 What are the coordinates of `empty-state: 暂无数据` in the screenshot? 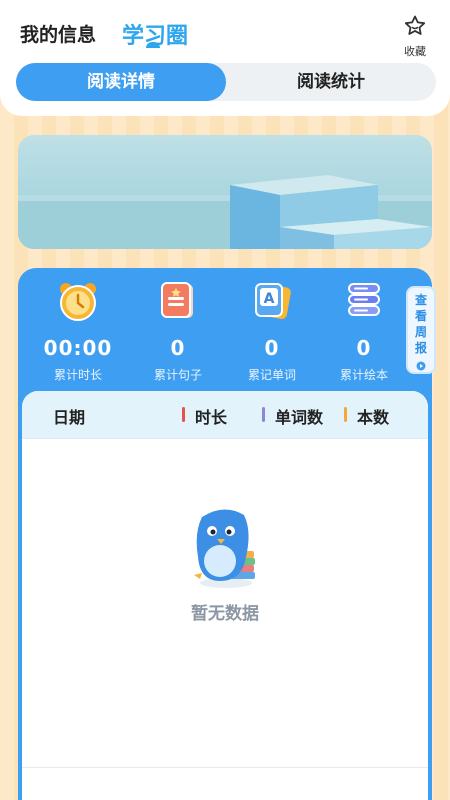 It's located at (225, 562).